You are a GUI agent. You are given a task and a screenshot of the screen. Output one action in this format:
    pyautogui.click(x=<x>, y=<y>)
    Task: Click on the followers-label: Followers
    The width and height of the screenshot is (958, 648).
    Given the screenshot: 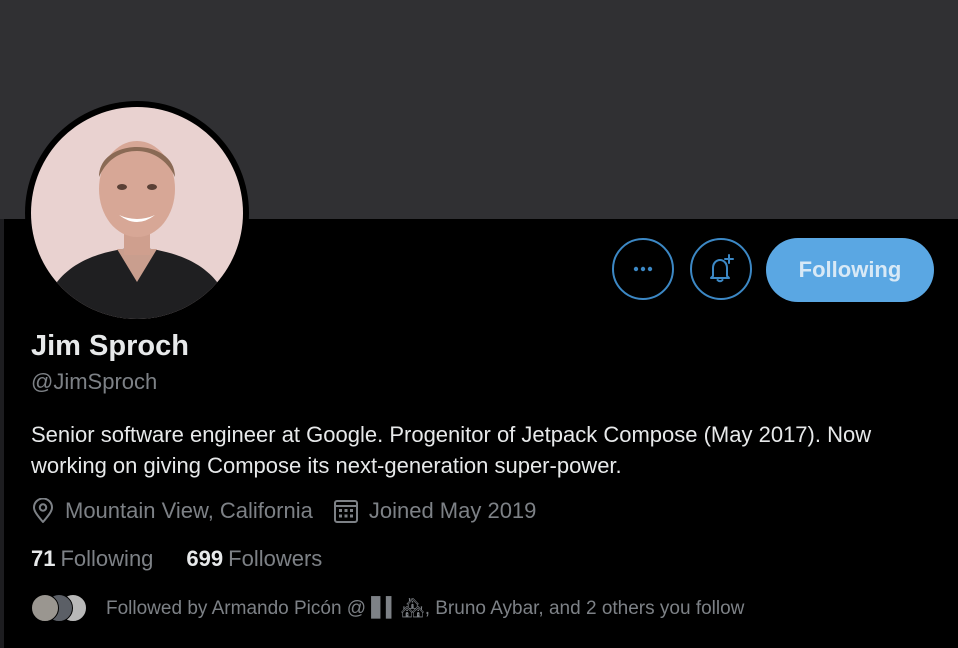 What is the action you would take?
    pyautogui.click(x=275, y=558)
    